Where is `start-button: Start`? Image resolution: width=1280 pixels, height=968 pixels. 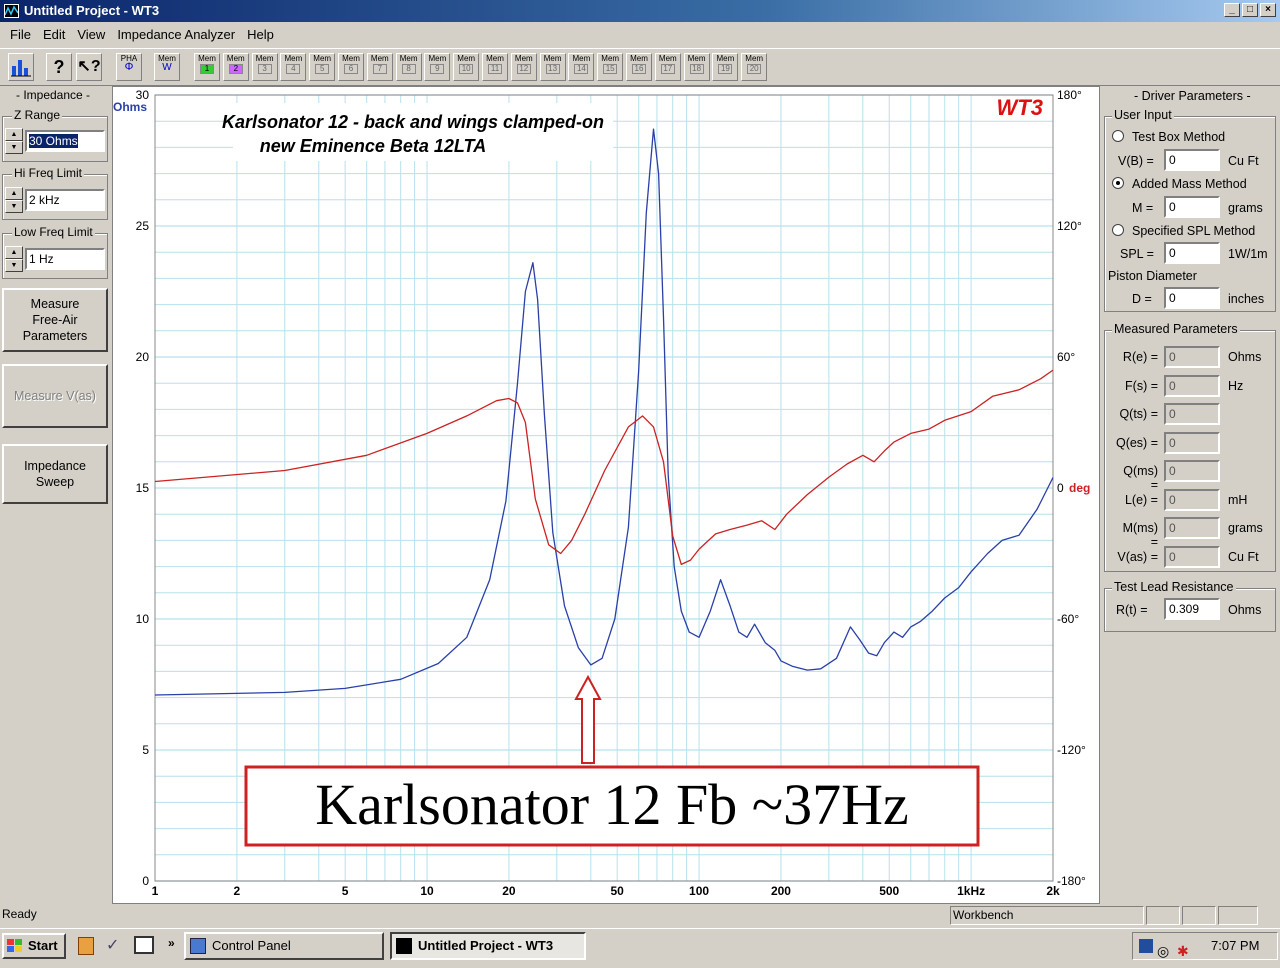 start-button: Start is located at coordinates (34, 946).